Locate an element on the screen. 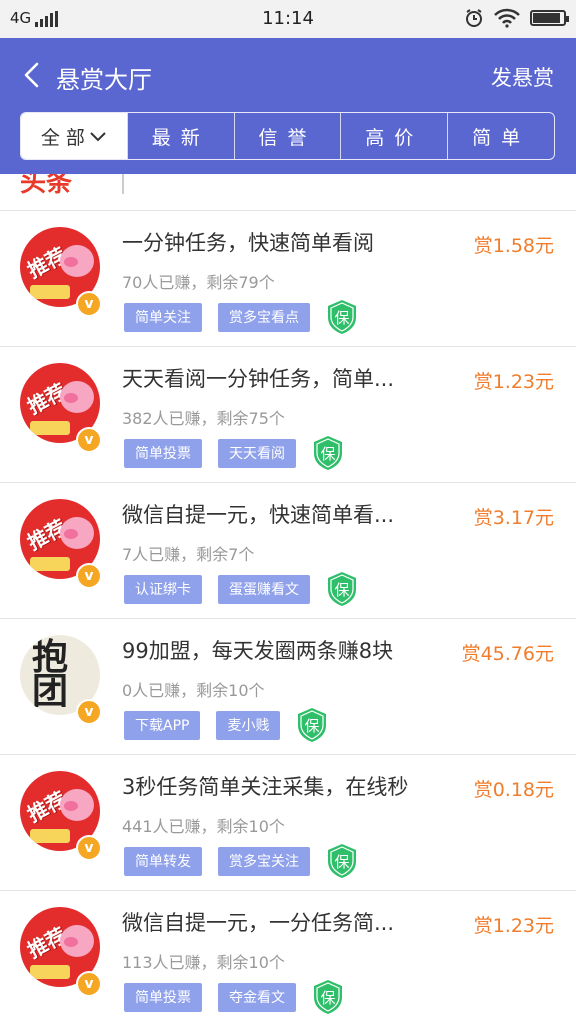 The height and width of the screenshot is (1024, 576). tab-simple: 简单 is located at coordinates (500, 136).